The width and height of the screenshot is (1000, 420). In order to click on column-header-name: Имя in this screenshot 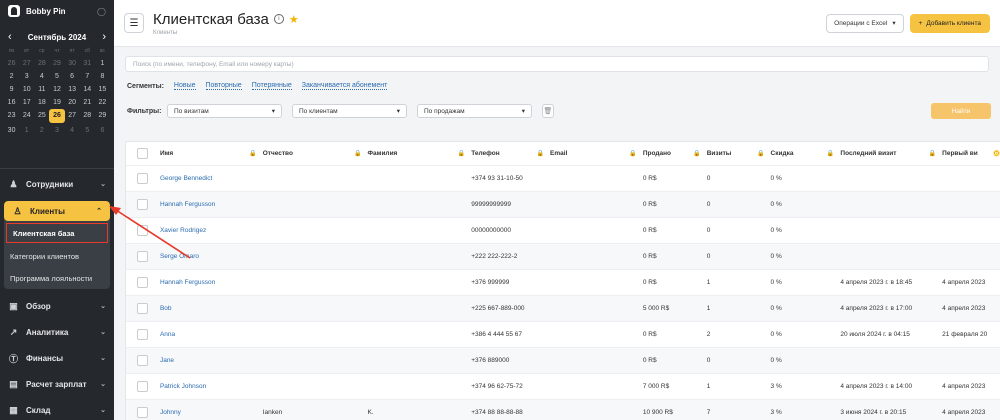, I will do `click(166, 153)`.